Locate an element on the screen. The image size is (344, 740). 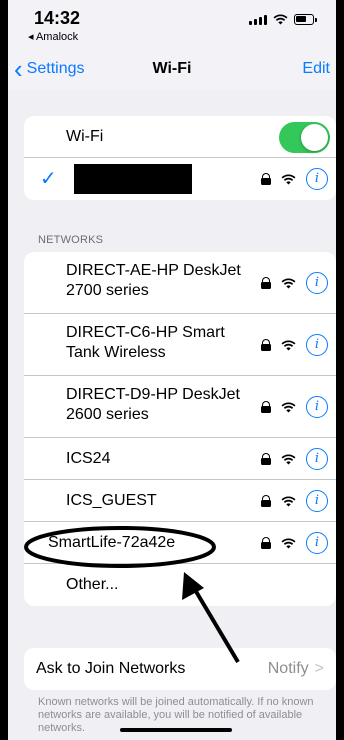
network-row: DIRECT-C6-HP Smart Tank Wireless i is located at coordinates (180, 345).